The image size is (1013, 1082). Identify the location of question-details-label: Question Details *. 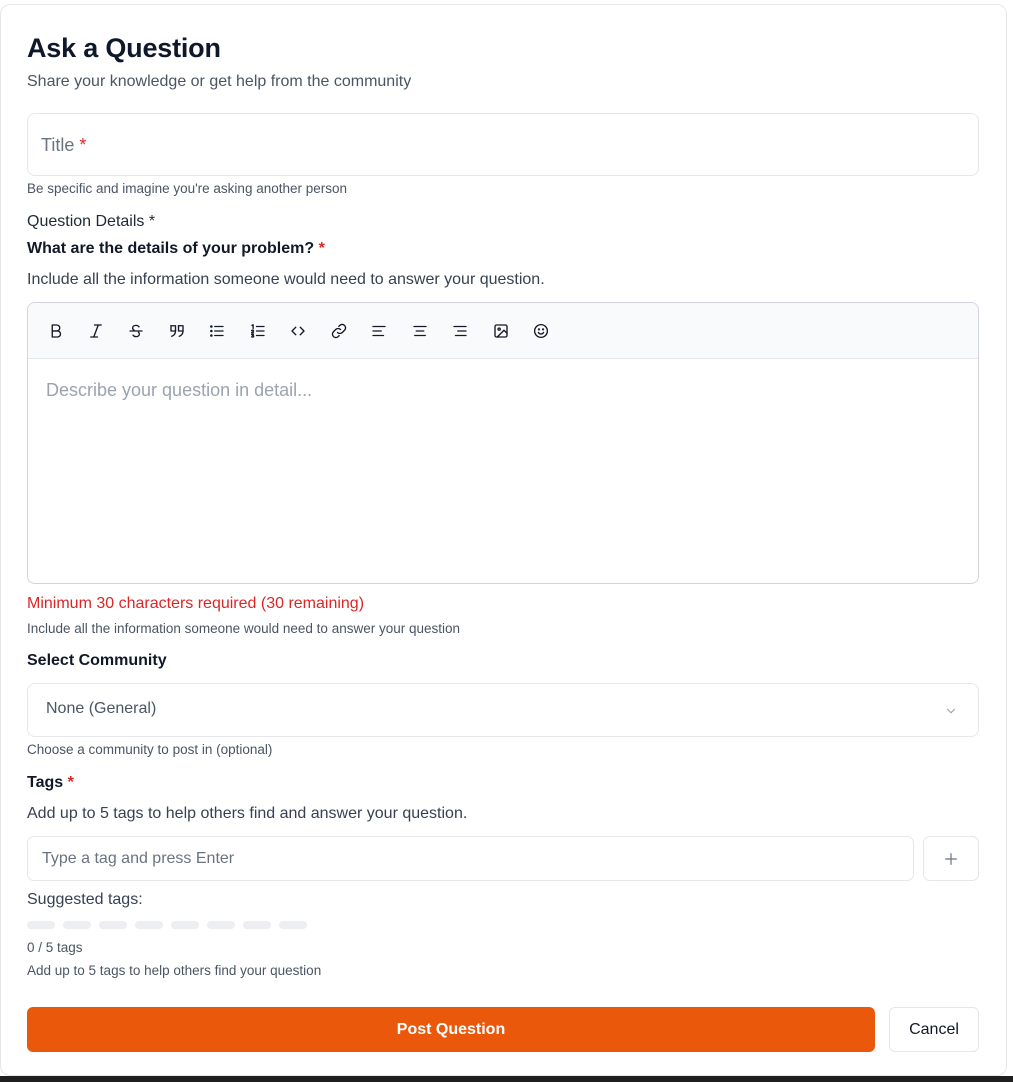
(91, 221).